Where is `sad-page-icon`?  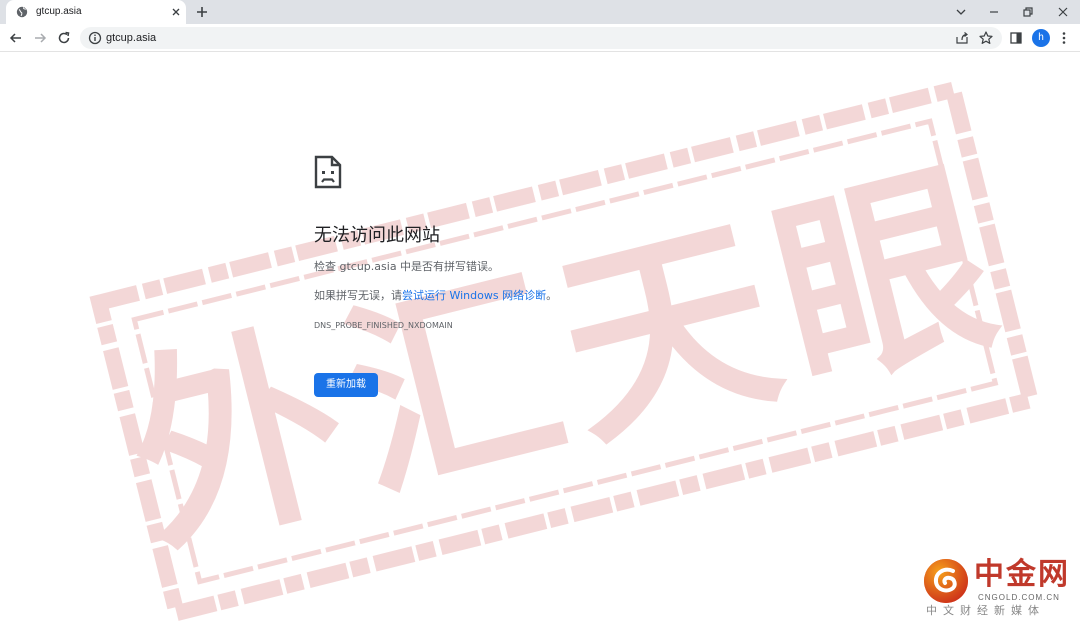 sad-page-icon is located at coordinates (328, 172).